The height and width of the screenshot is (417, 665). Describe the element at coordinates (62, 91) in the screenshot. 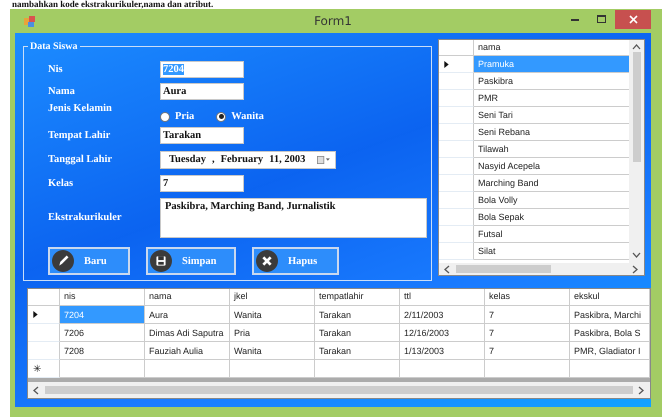

I see `field-label: Nama` at that location.